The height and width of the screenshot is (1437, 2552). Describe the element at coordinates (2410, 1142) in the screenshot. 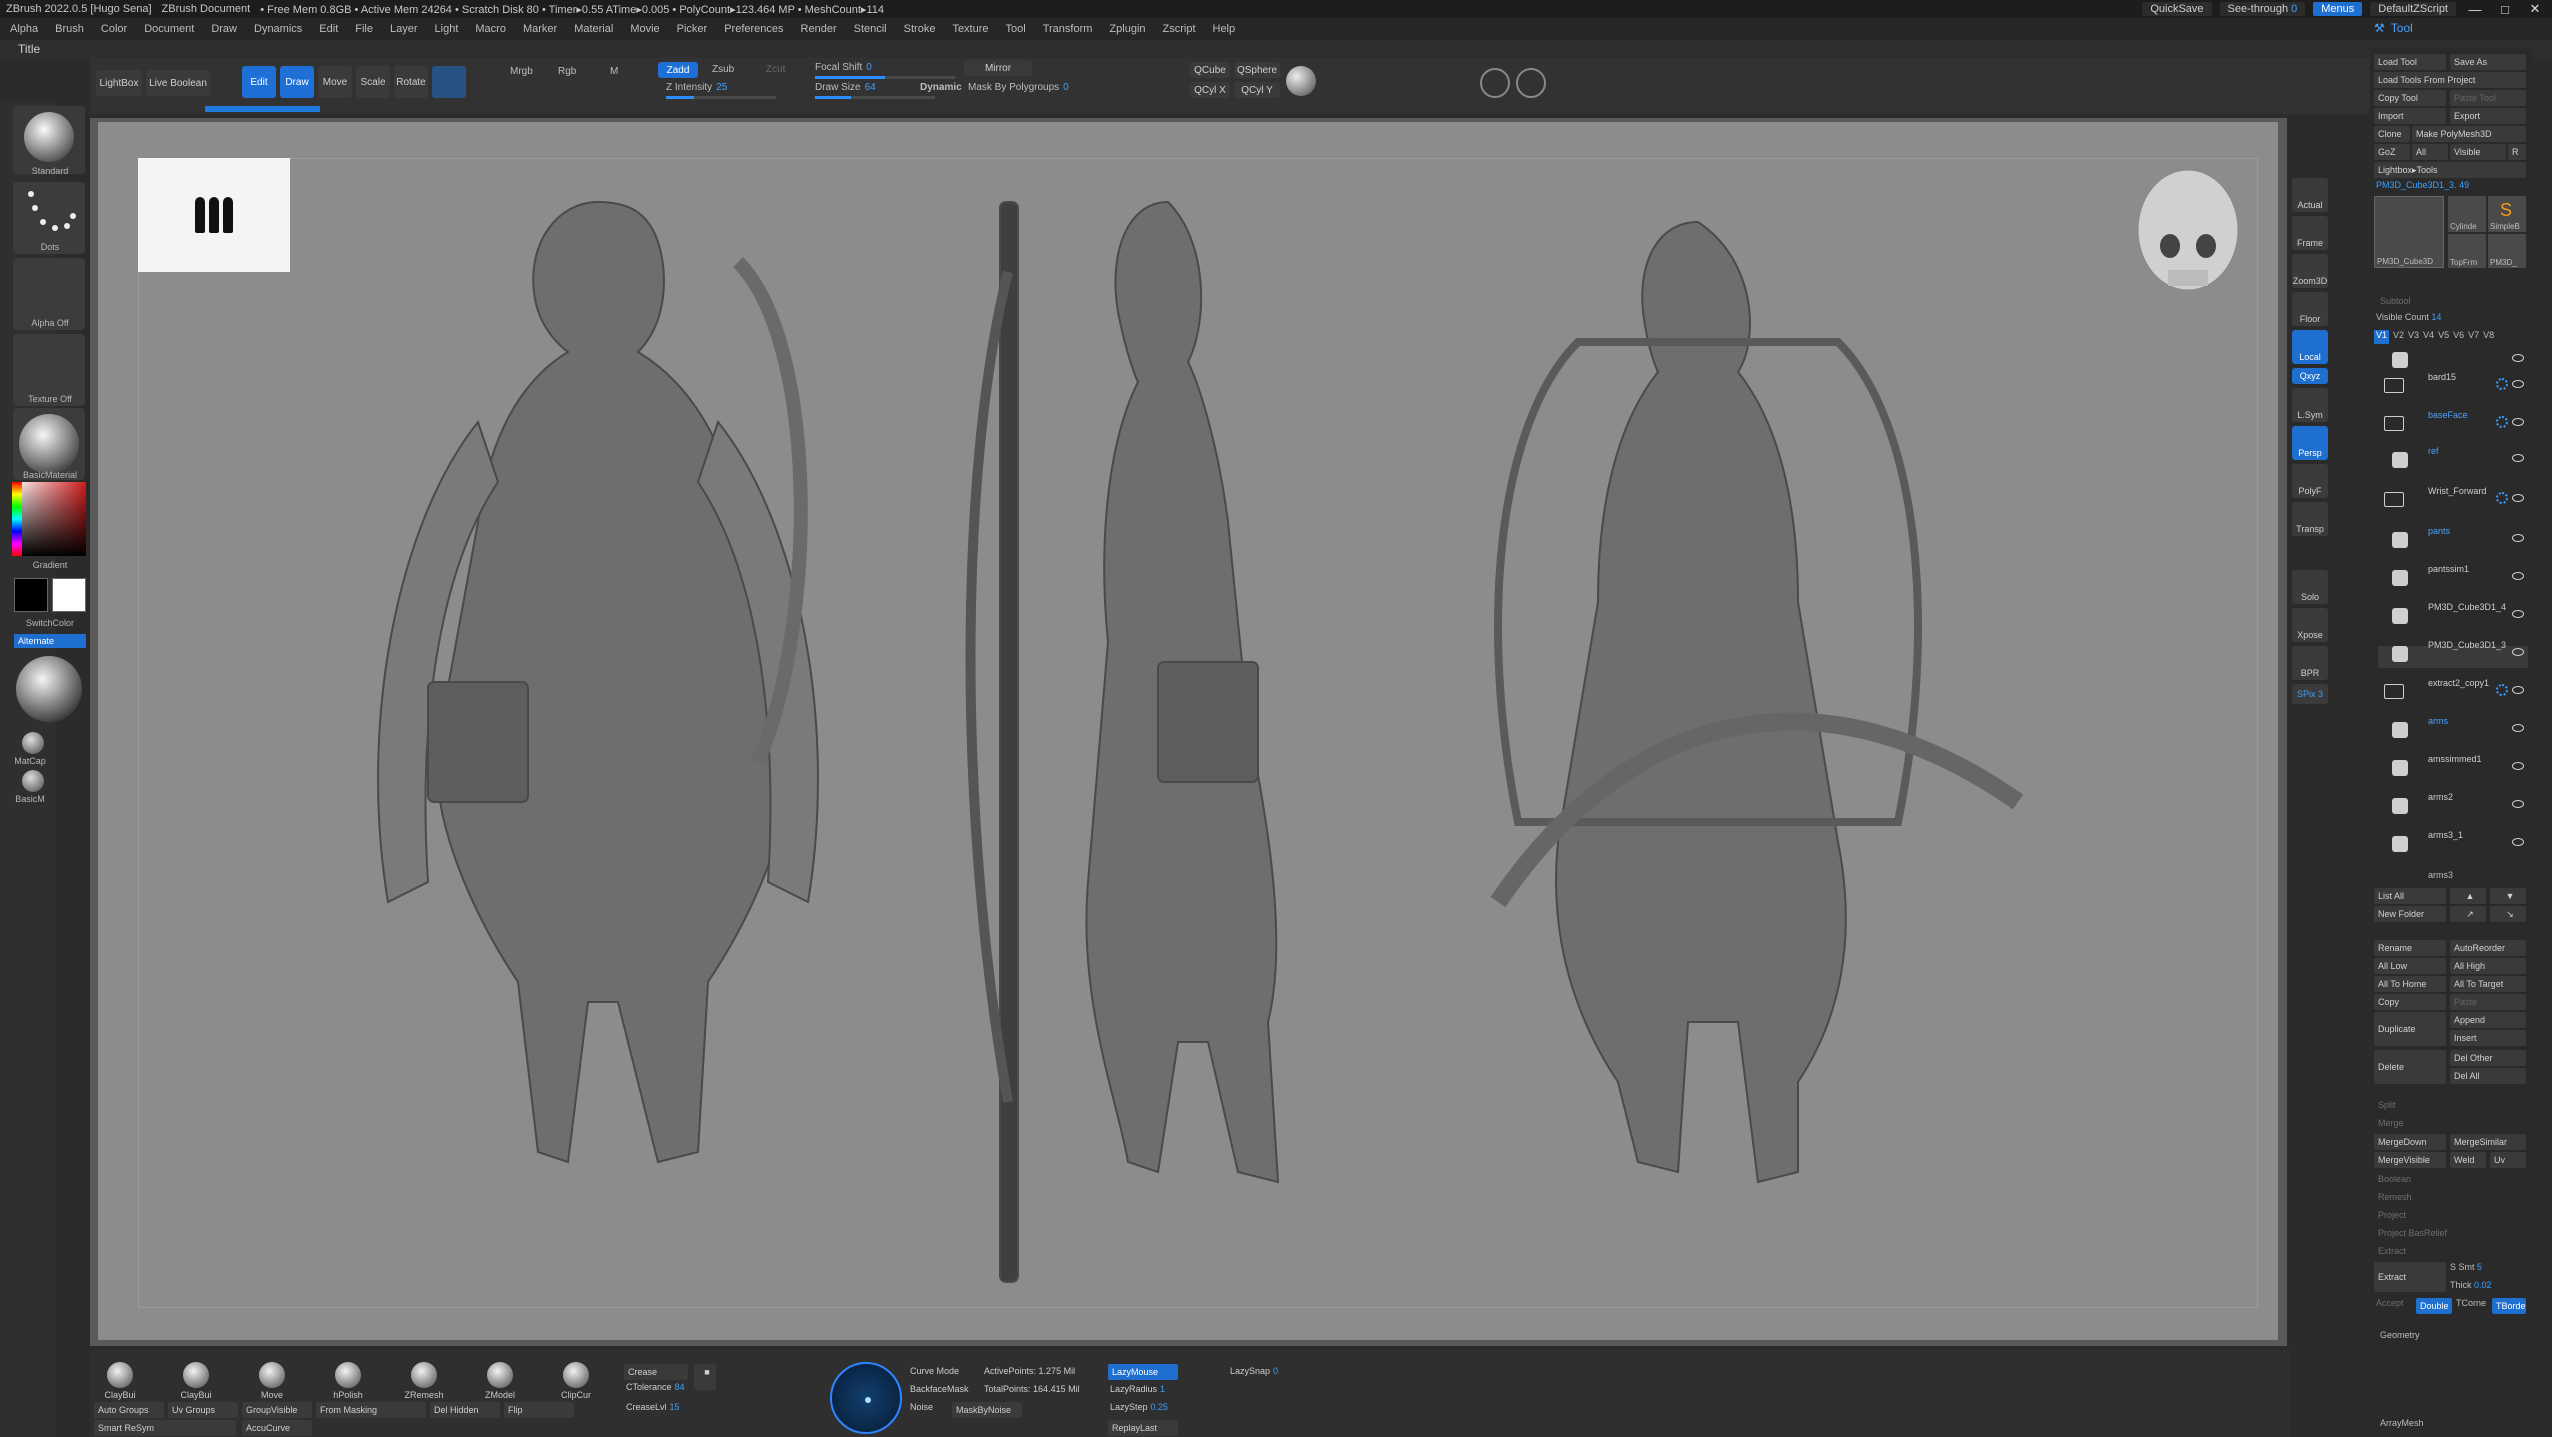

I see `merge-down-button: MergeDown` at that location.